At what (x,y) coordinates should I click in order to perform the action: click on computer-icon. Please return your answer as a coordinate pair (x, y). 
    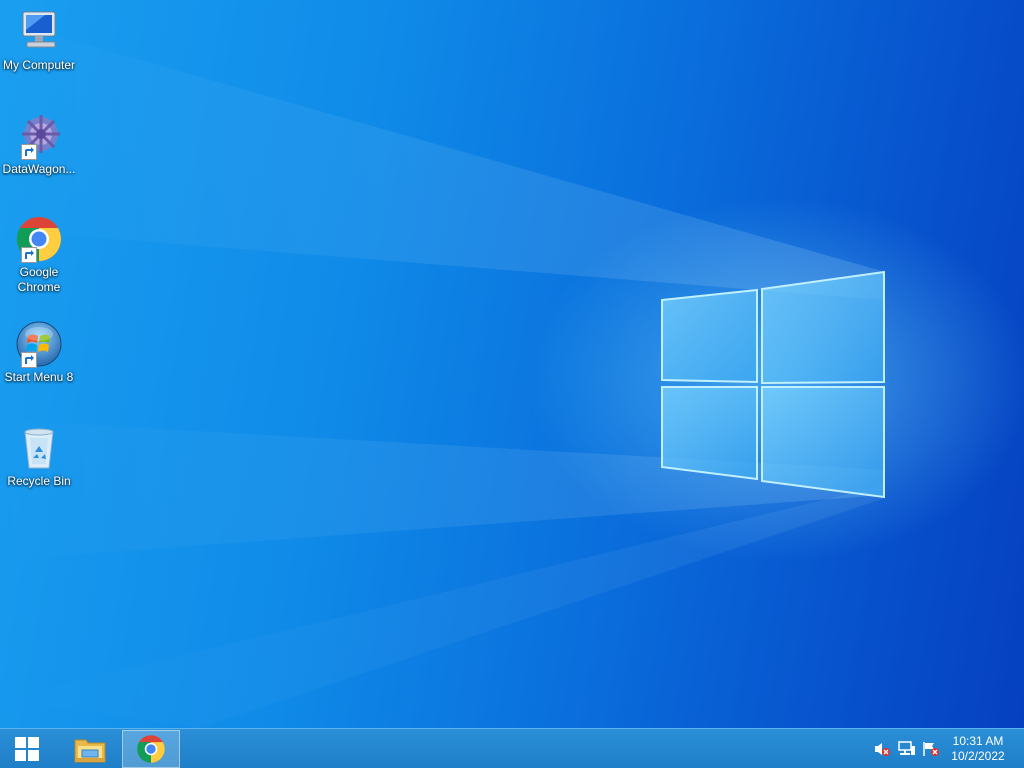
    Looking at the image, I should click on (39, 32).